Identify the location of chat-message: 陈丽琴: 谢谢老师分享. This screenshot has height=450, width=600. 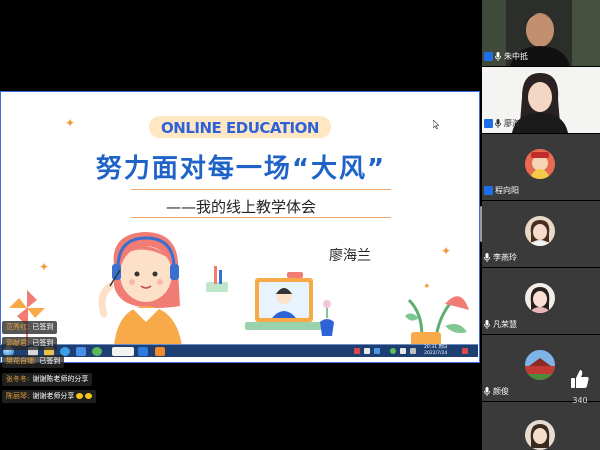
(49, 396).